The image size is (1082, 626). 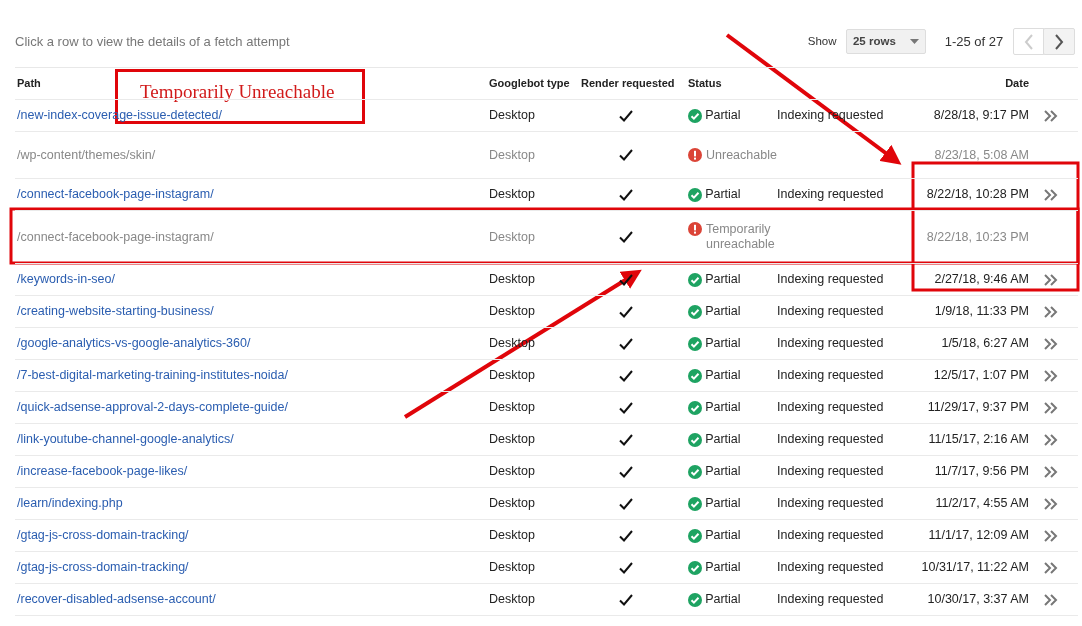 I want to click on column-header: Path, so click(x=29, y=83).